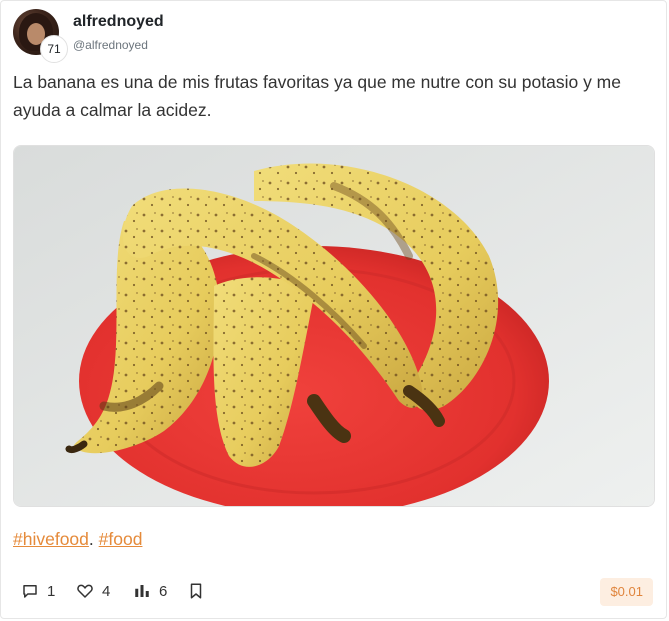 The width and height of the screenshot is (669, 621). I want to click on comment-count: 1, so click(51, 591).